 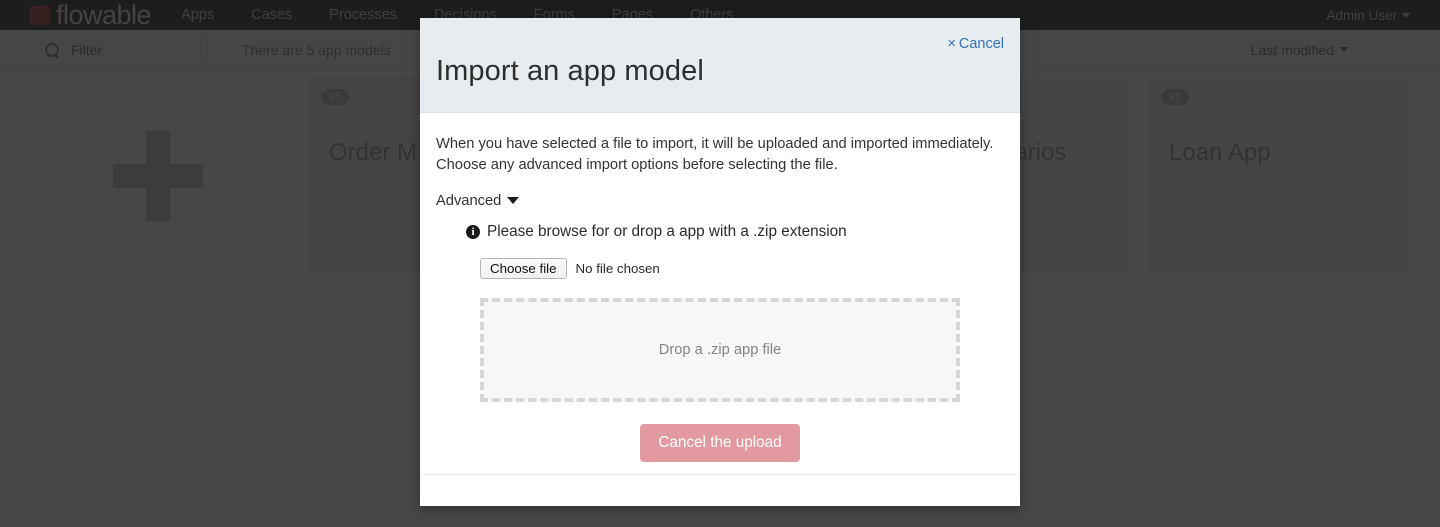 What do you see at coordinates (720, 65) in the screenshot?
I see `dialog-header: × Cancel Import an app model` at bounding box center [720, 65].